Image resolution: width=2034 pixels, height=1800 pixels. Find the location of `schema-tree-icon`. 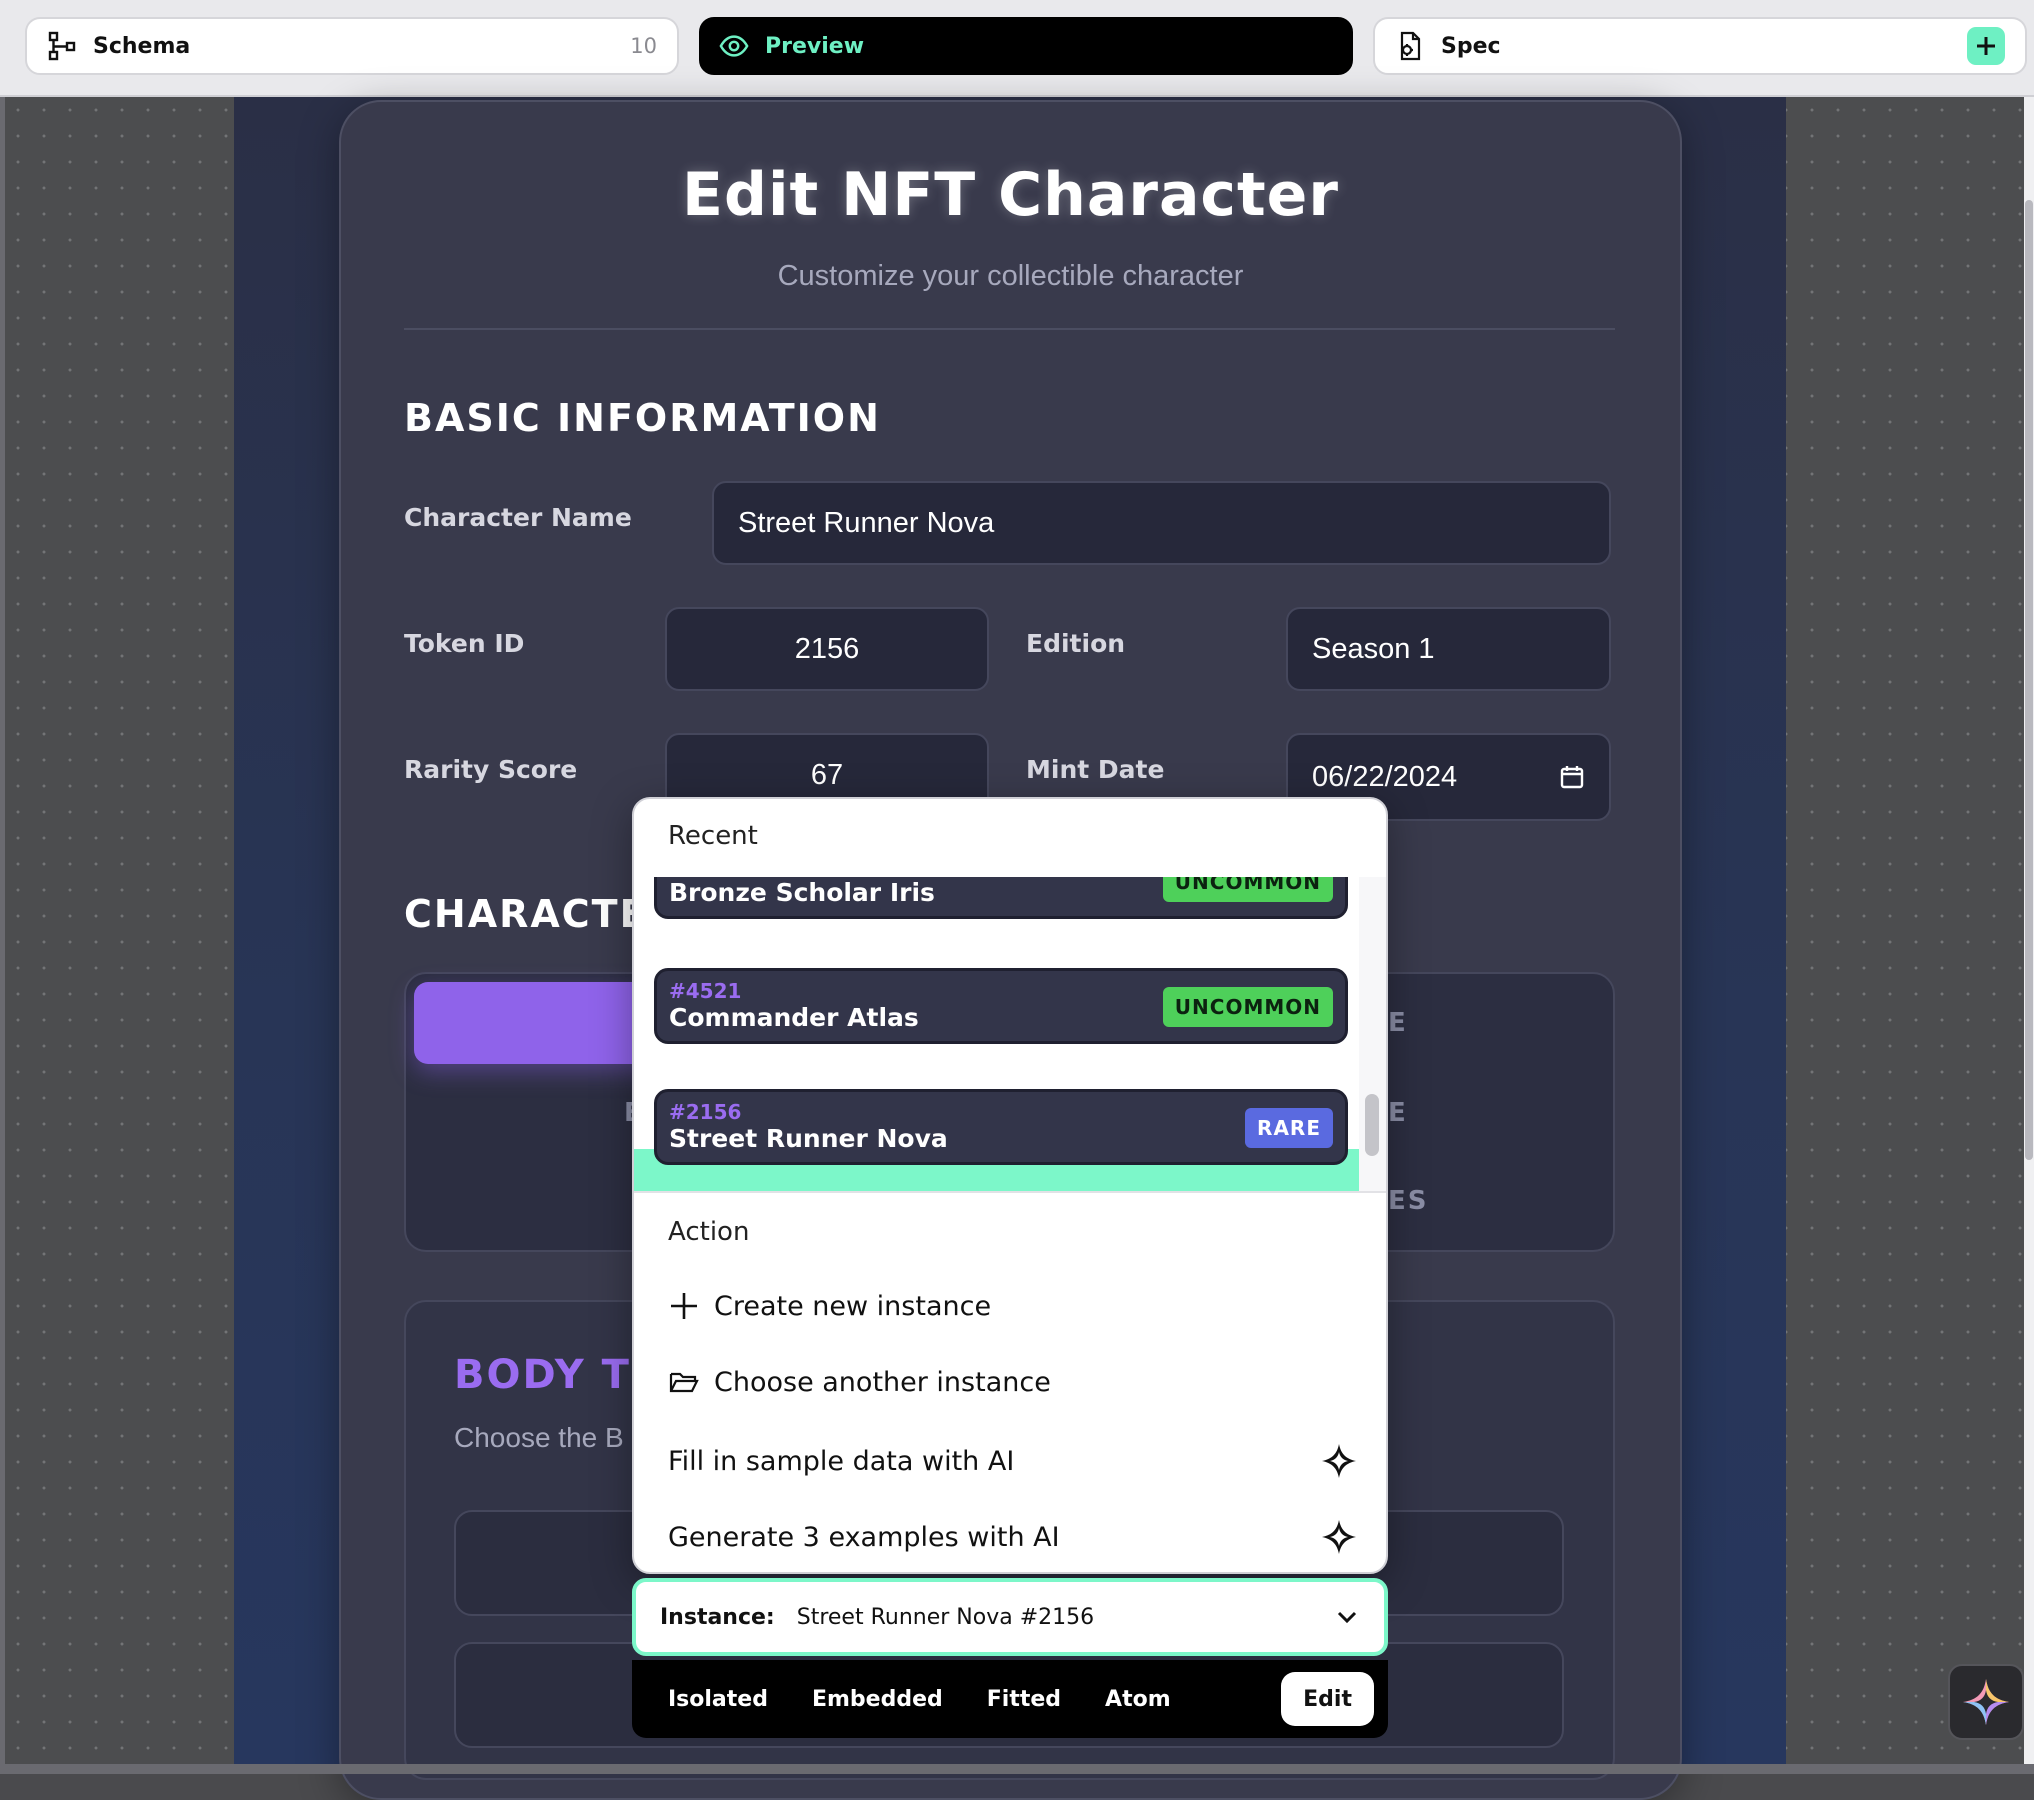

schema-tree-icon is located at coordinates (62, 46).